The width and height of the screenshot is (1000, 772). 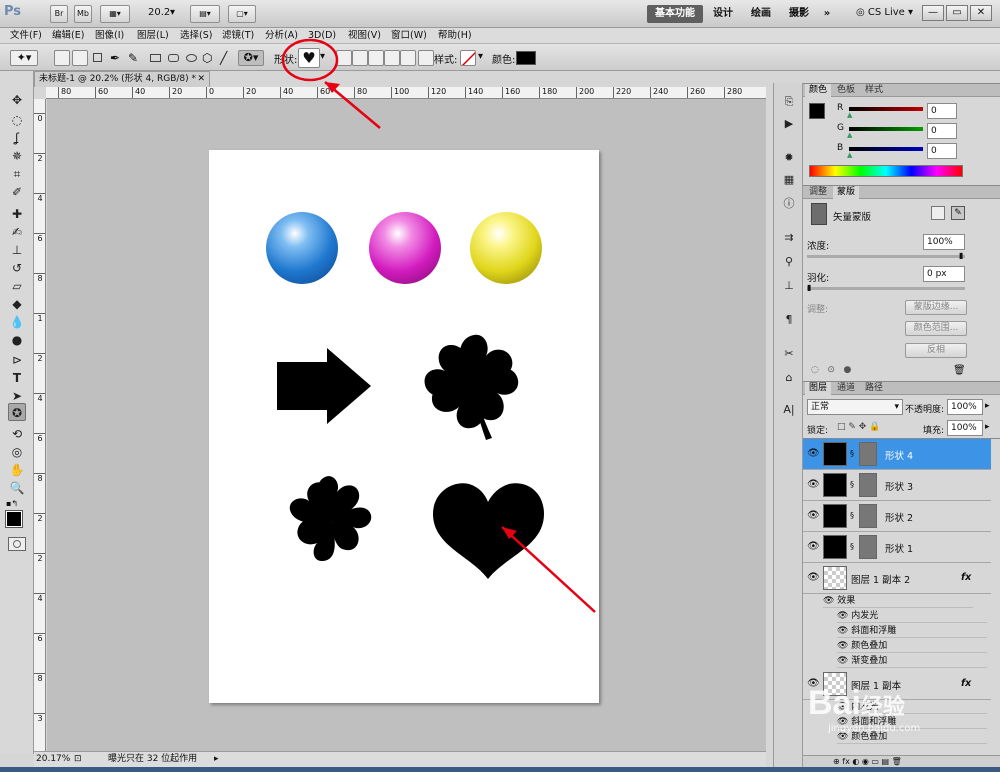 What do you see at coordinates (468, 58) in the screenshot?
I see `style-picker` at bounding box center [468, 58].